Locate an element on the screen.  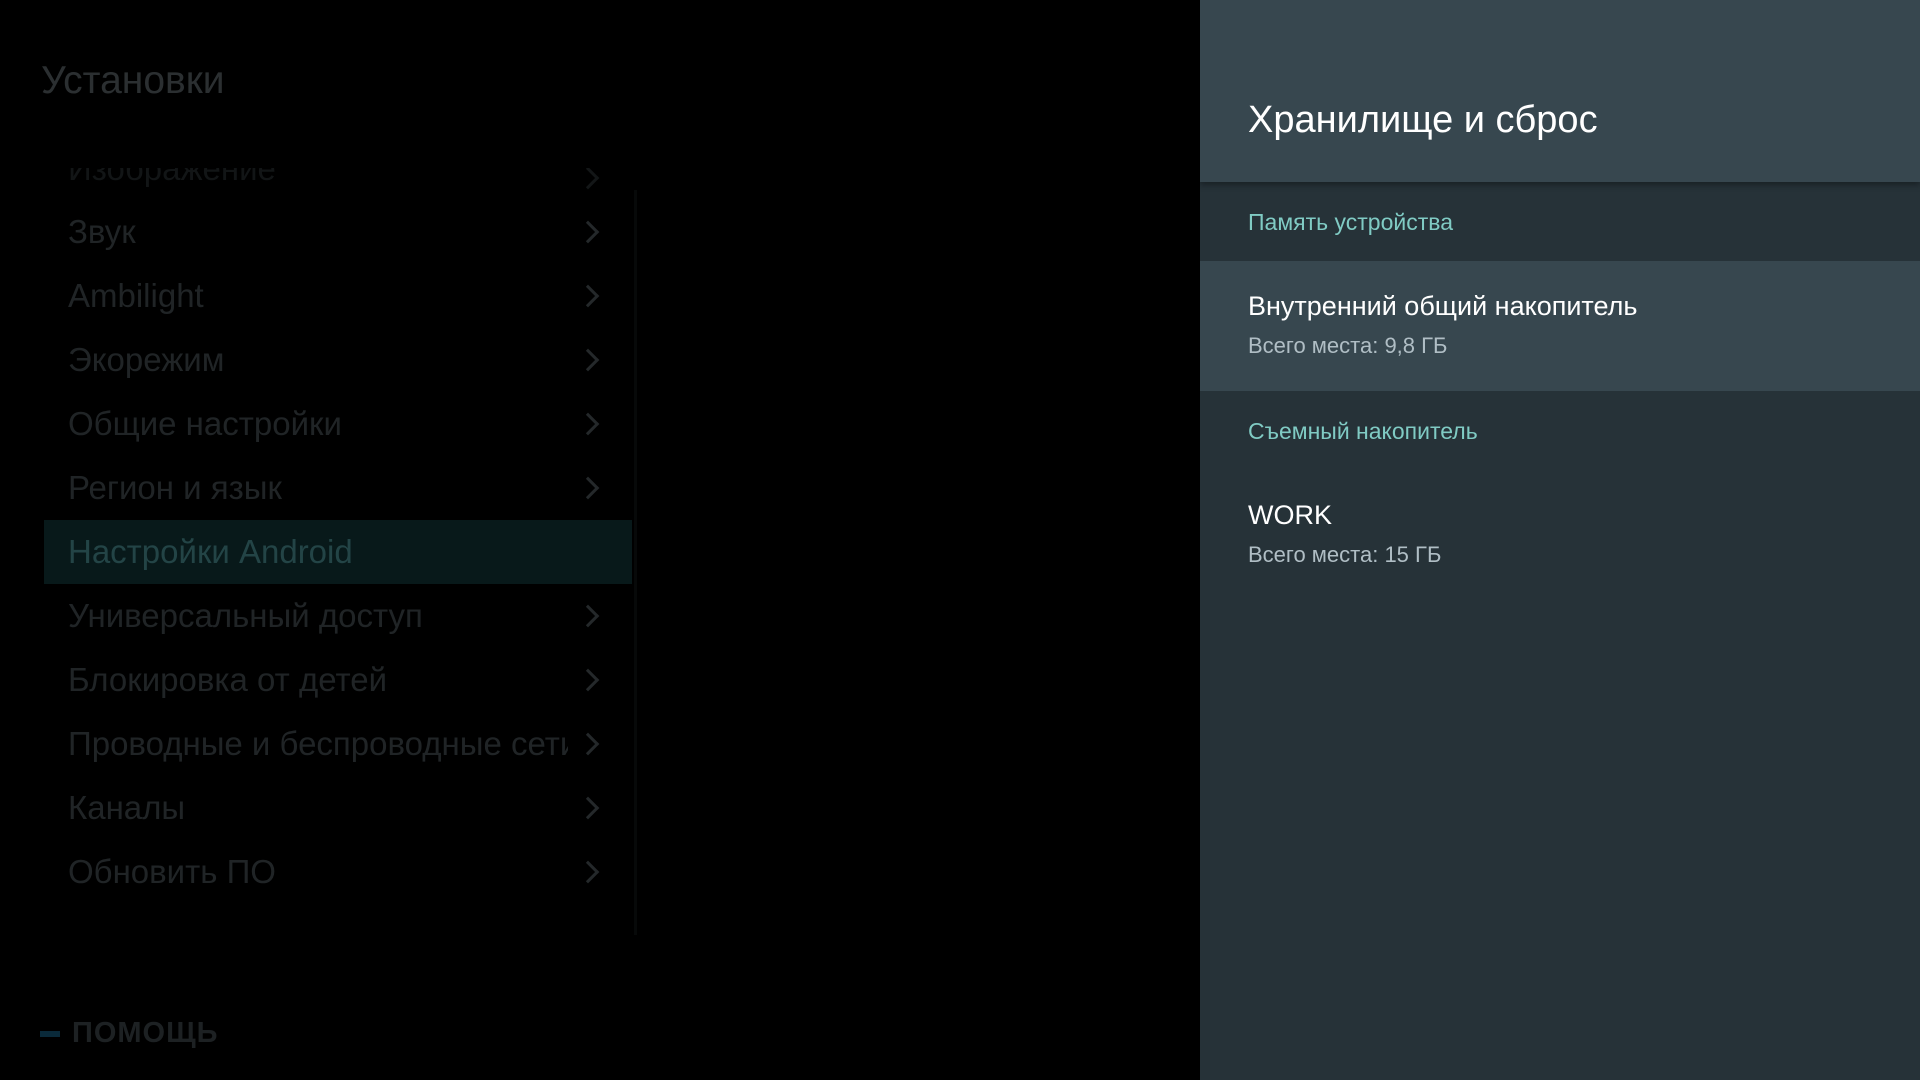
menu-item-label: Общие настройки is located at coordinates (205, 423).